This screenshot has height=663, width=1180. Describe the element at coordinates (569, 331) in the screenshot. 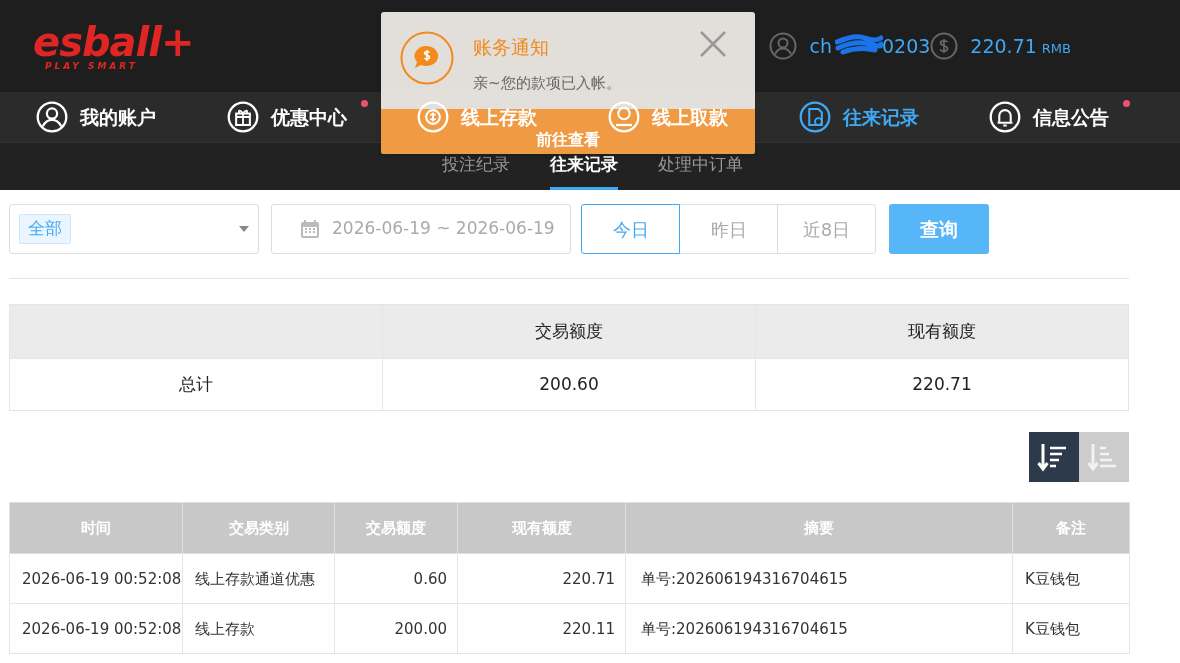

I see `column-header: 交易额度` at that location.